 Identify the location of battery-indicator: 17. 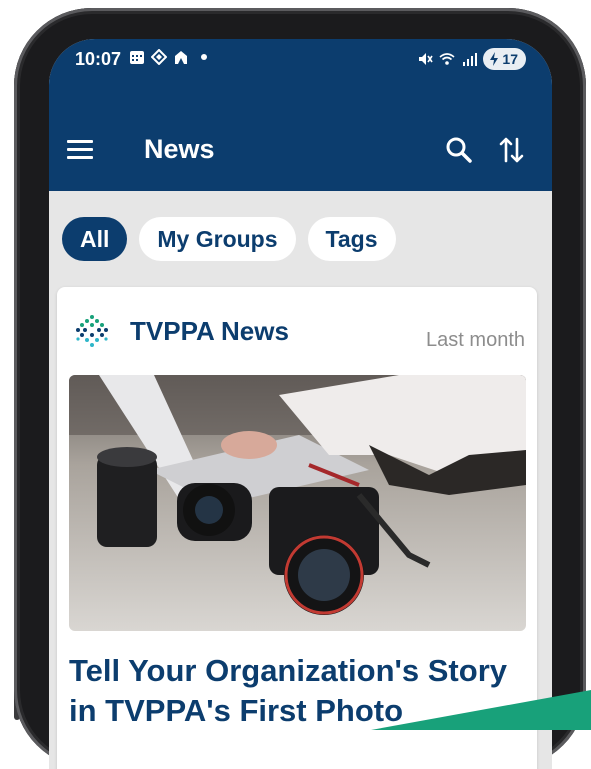
(504, 59).